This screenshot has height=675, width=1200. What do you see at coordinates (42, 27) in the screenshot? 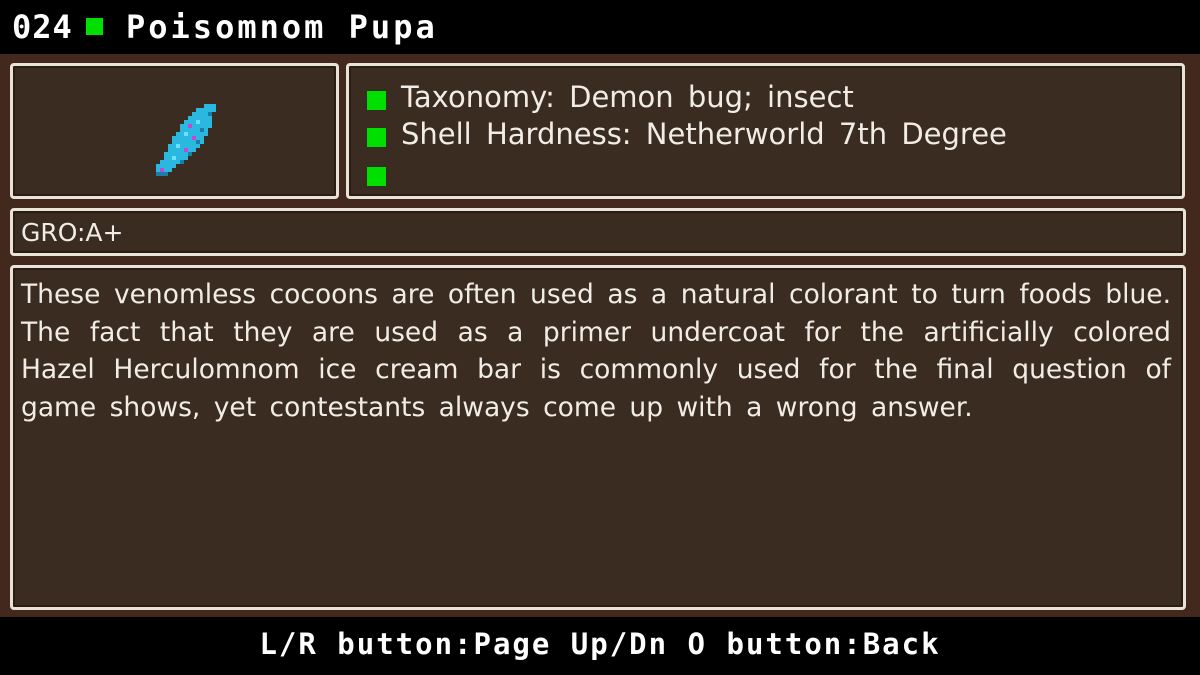
I see `entry-number: 024` at bounding box center [42, 27].